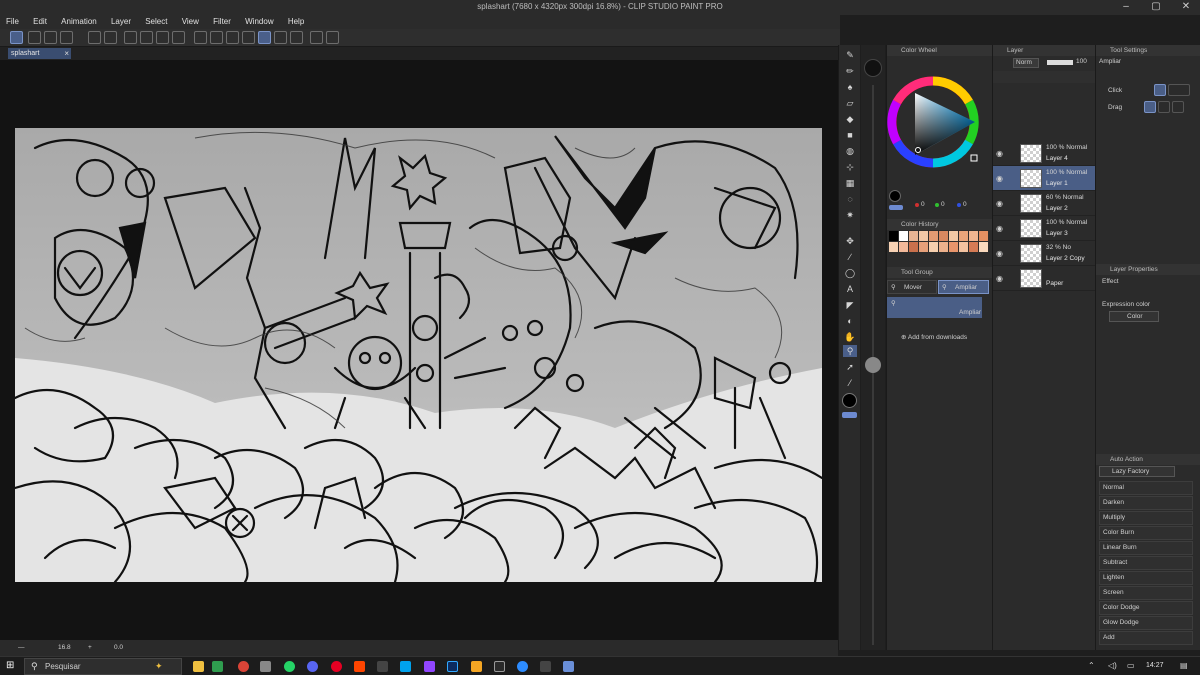  Describe the element at coordinates (121, 22) in the screenshot. I see `menu-layer: Layer` at that location.